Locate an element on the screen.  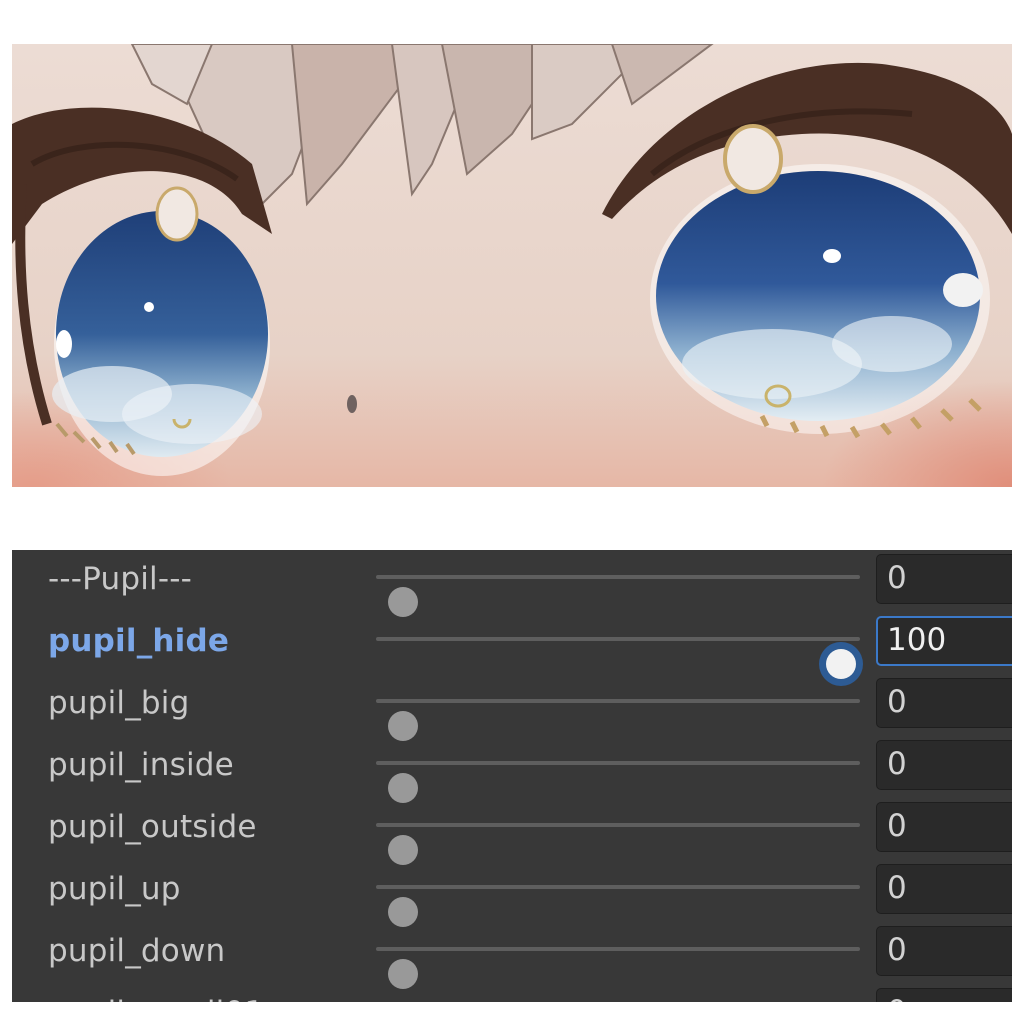
blendshape-label: pupil_small01 is located at coordinates (156, 998).